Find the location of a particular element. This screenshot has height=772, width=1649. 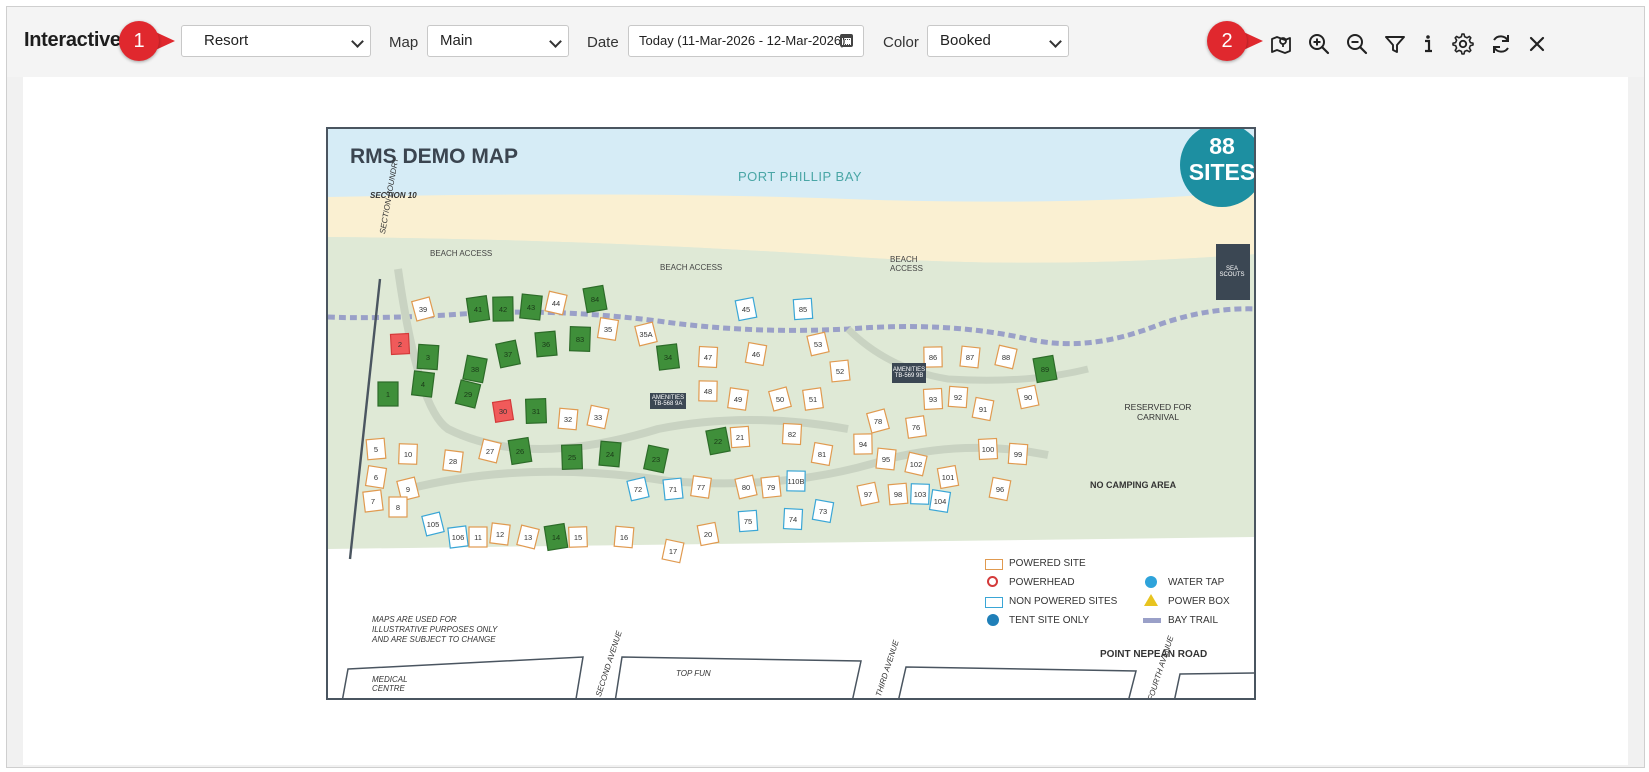

map-icon is located at coordinates (1281, 44).